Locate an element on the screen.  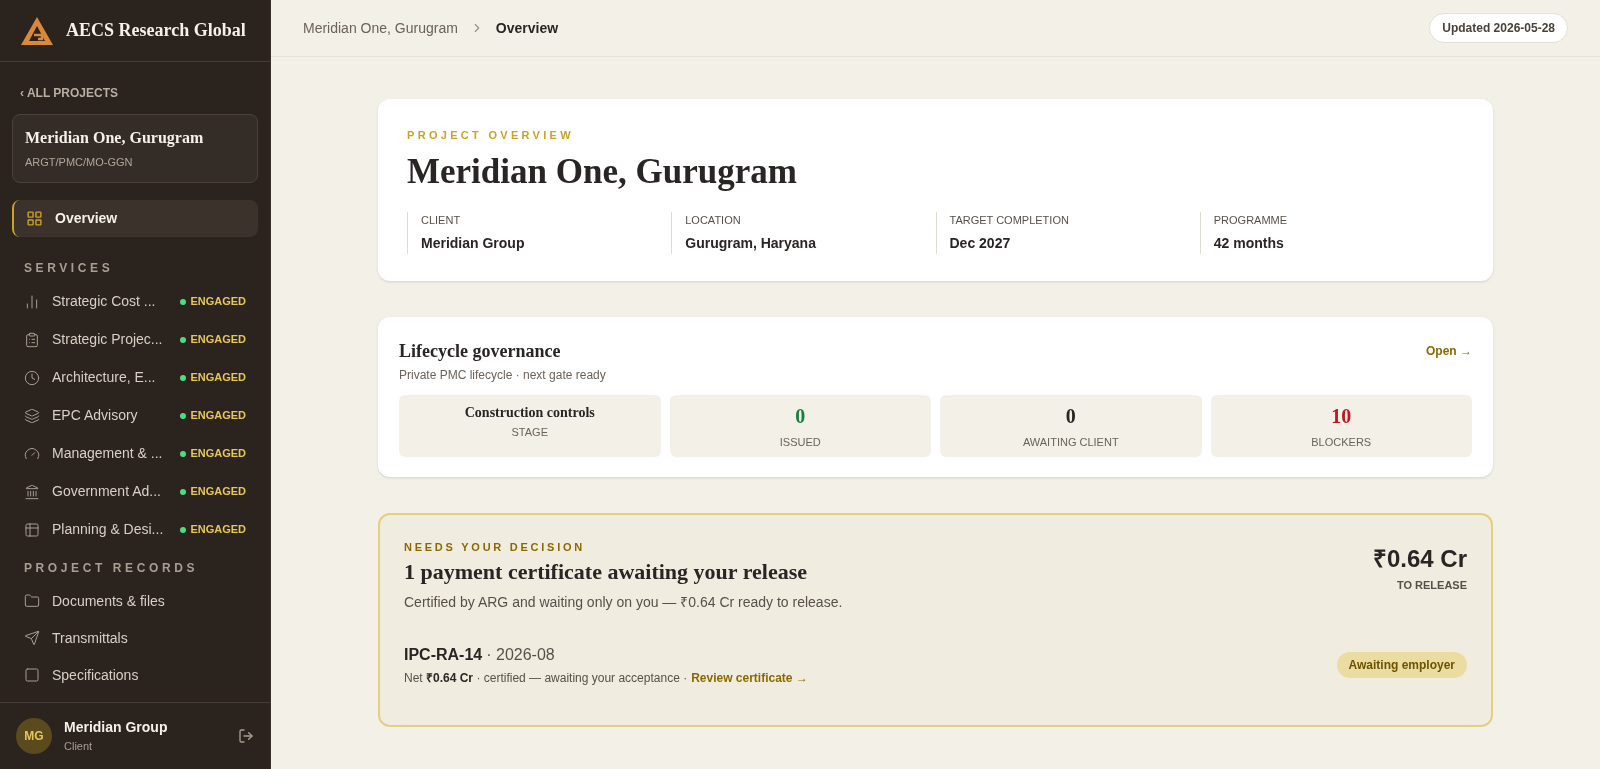
avatar: MG is located at coordinates (34, 736).